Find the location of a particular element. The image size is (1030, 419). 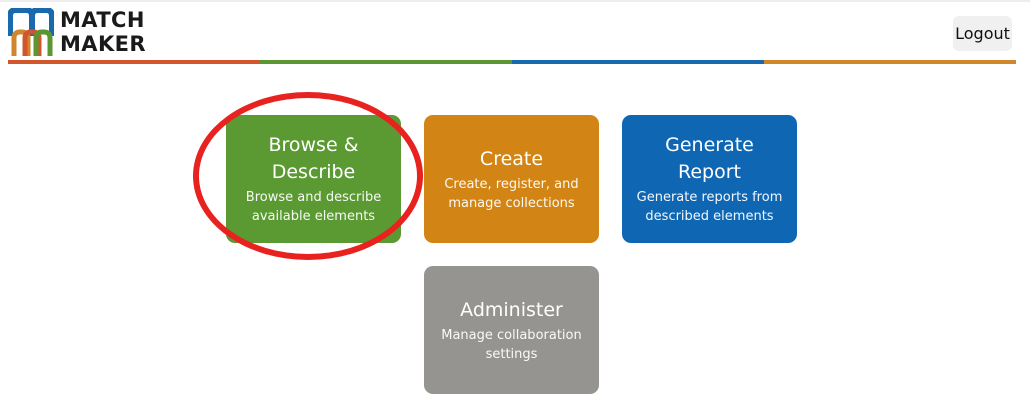

matchmaker-logo-icon is located at coordinates (31, 32).